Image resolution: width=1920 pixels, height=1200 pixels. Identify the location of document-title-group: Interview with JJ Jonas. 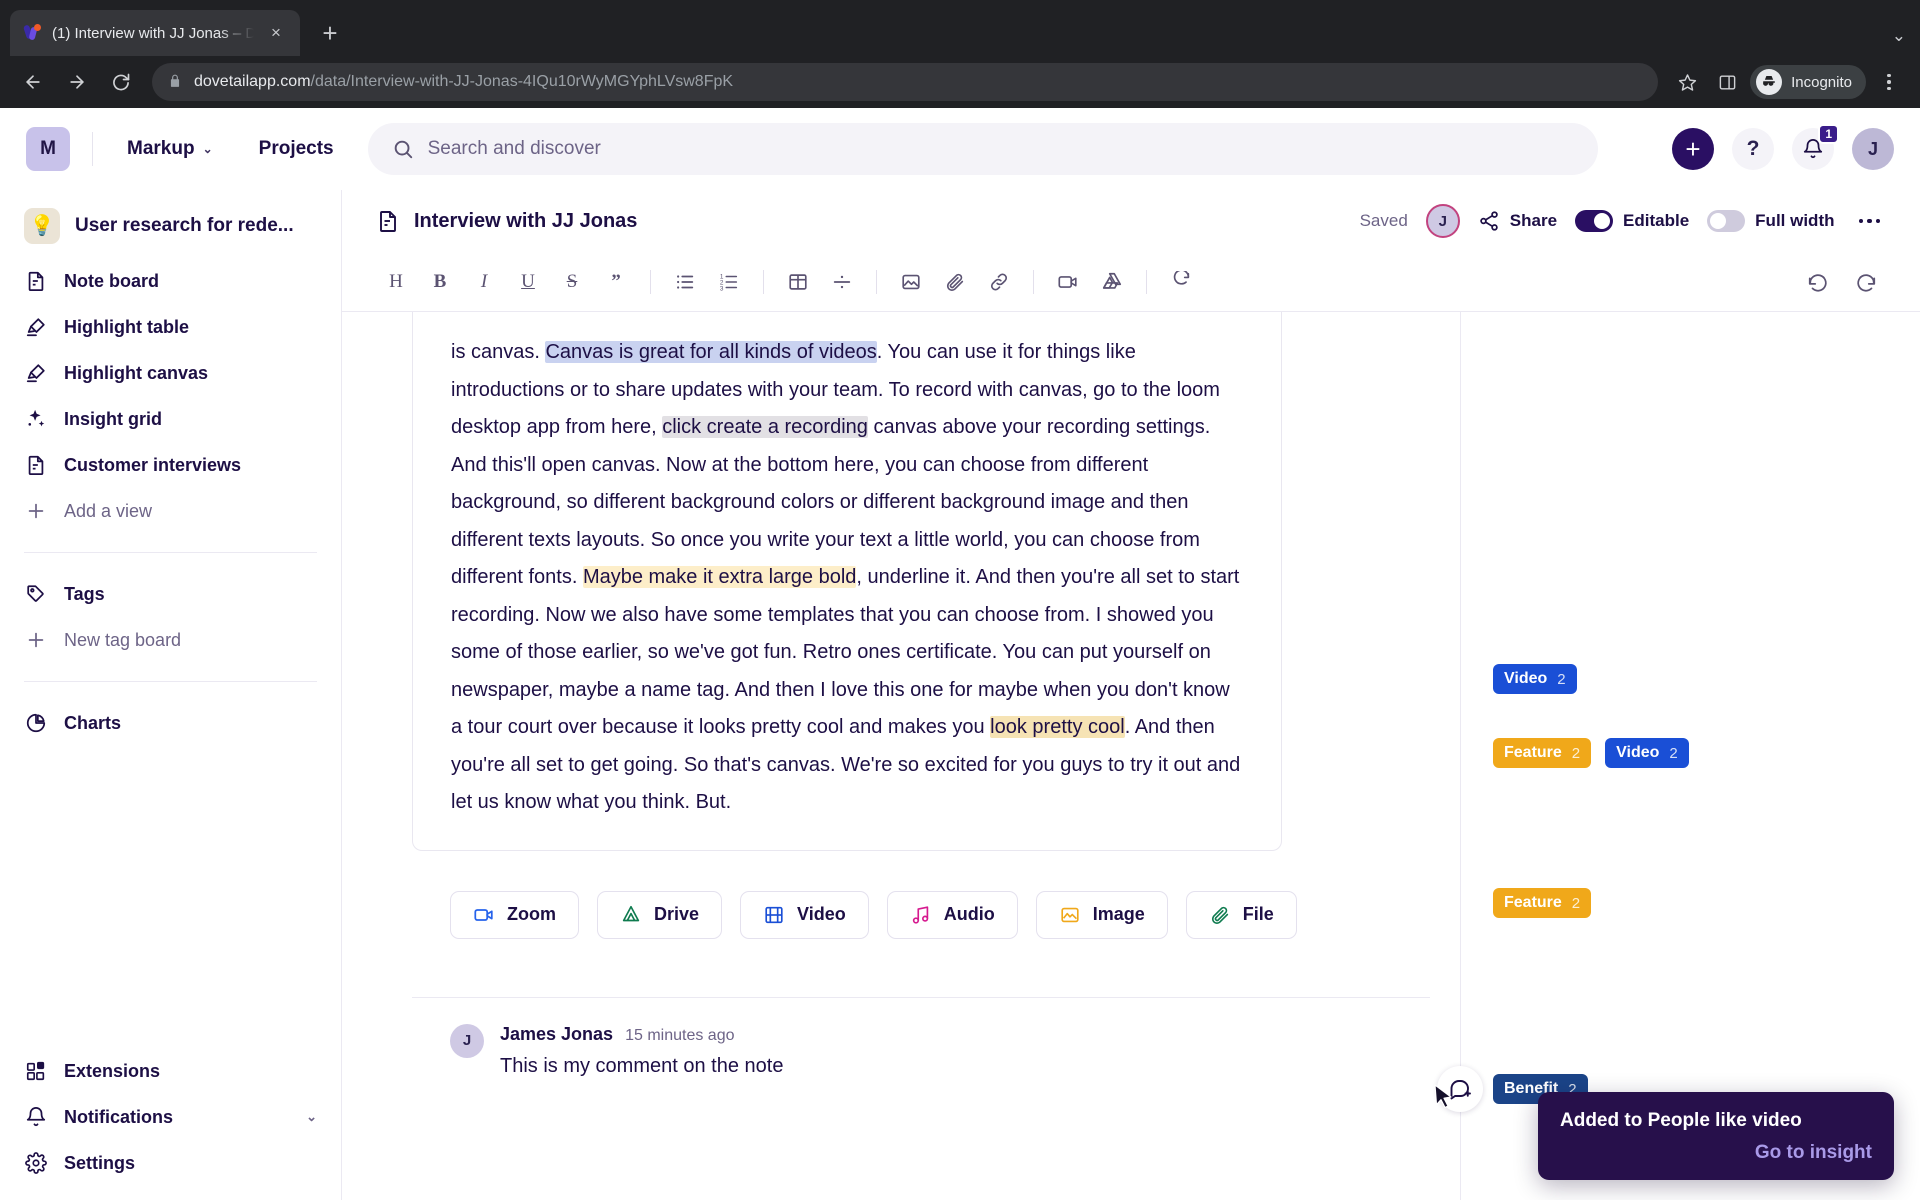
(506, 221).